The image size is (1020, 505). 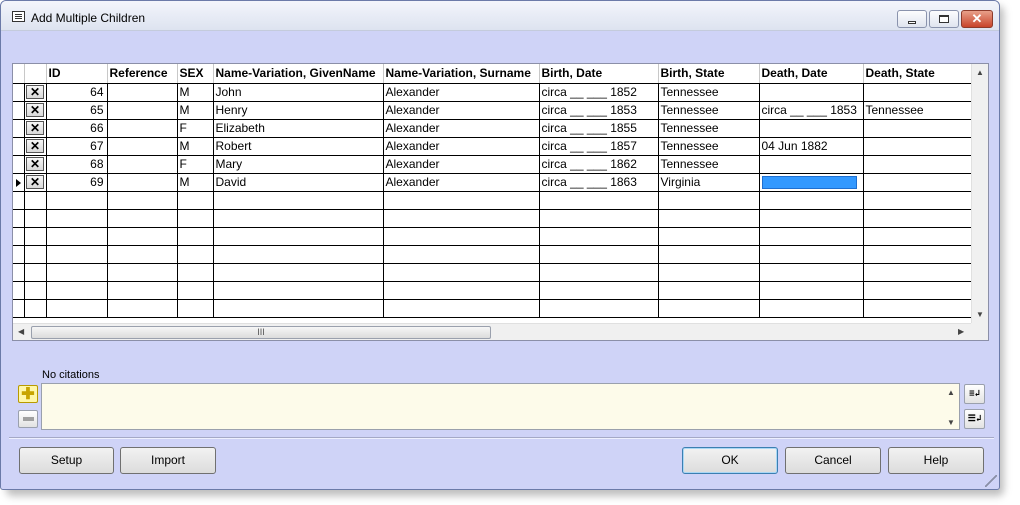 What do you see at coordinates (599, 164) in the screenshot?
I see `birth-date-cell: circa __ ___ 1862` at bounding box center [599, 164].